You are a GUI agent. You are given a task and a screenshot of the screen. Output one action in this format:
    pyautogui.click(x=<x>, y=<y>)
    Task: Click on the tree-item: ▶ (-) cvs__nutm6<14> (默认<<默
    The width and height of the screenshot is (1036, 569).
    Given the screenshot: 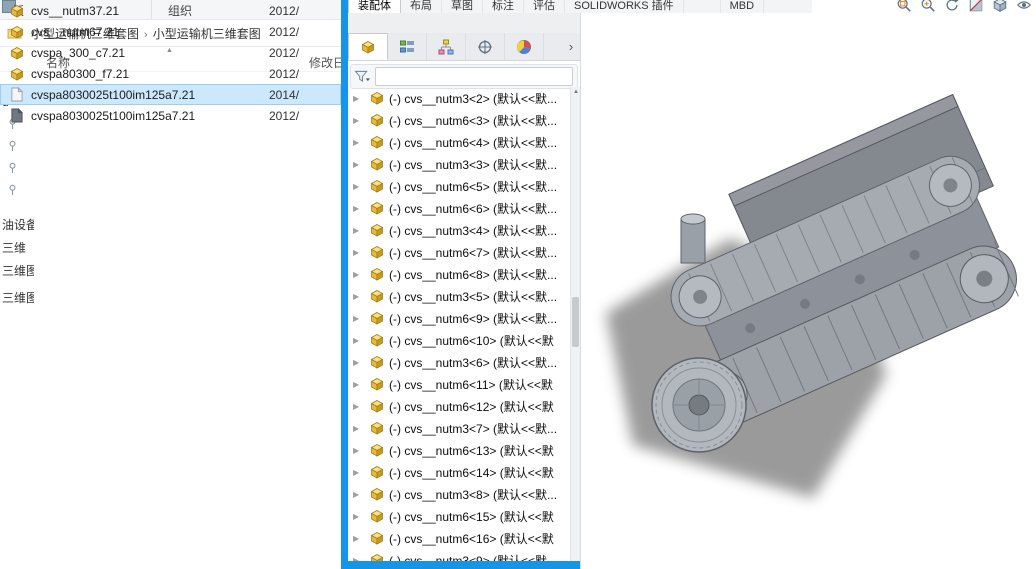 What is the action you would take?
    pyautogui.click(x=459, y=472)
    